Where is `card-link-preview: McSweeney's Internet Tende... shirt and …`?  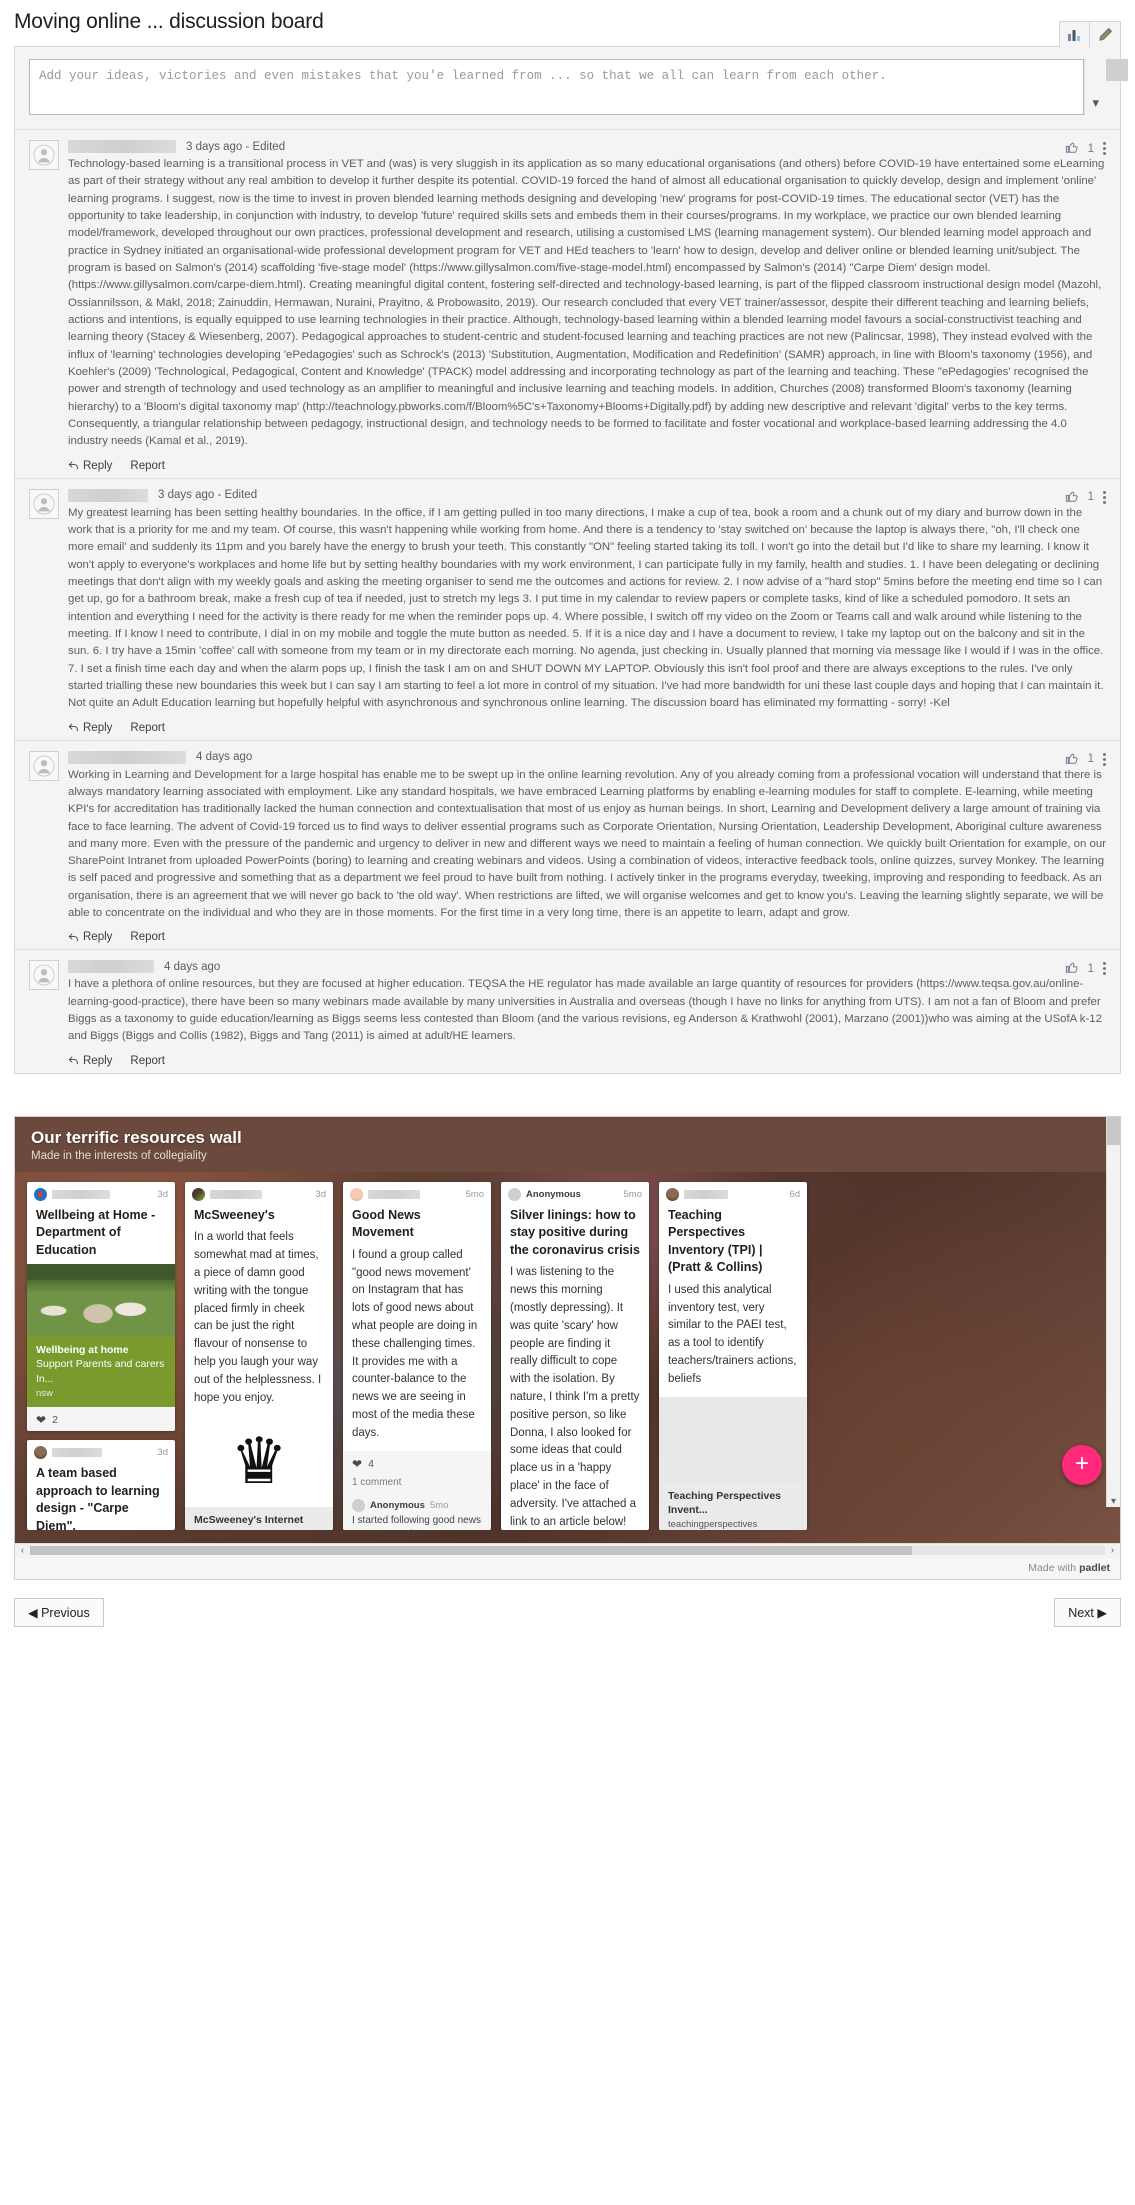 card-link-preview: McSweeney's Internet Tende... shirt and … is located at coordinates (259, 1518).